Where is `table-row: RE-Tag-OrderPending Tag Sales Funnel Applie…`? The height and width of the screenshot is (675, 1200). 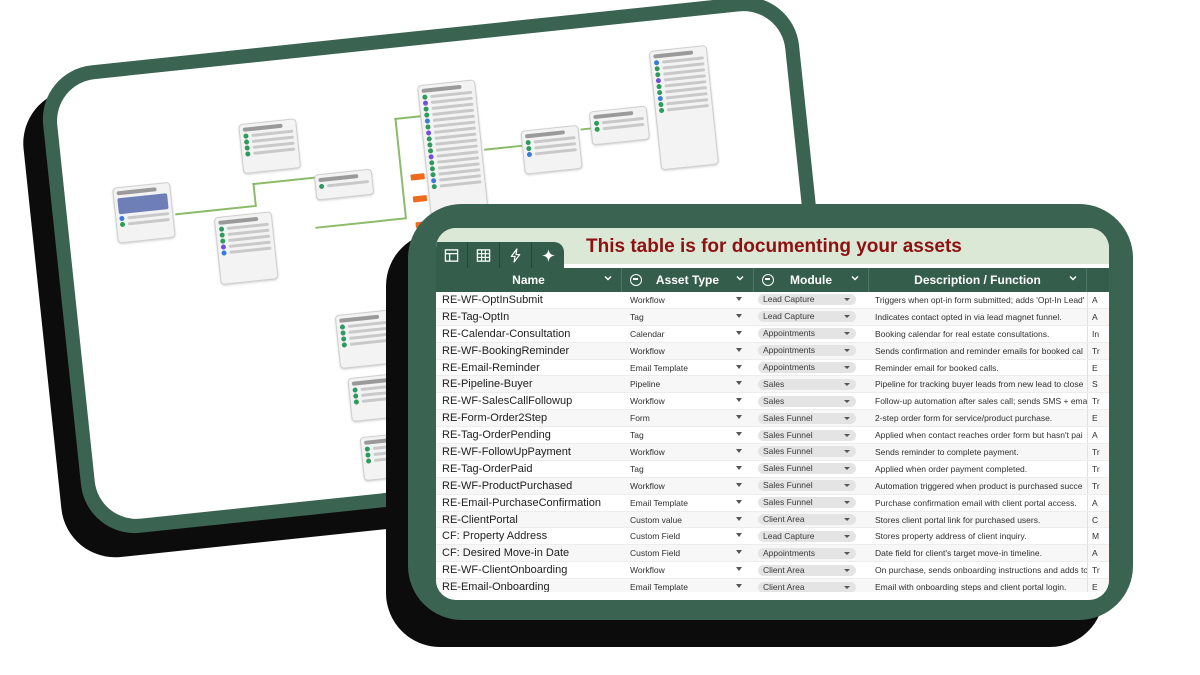 table-row: RE-Tag-OrderPending Tag Sales Funnel Applie… is located at coordinates (772, 436).